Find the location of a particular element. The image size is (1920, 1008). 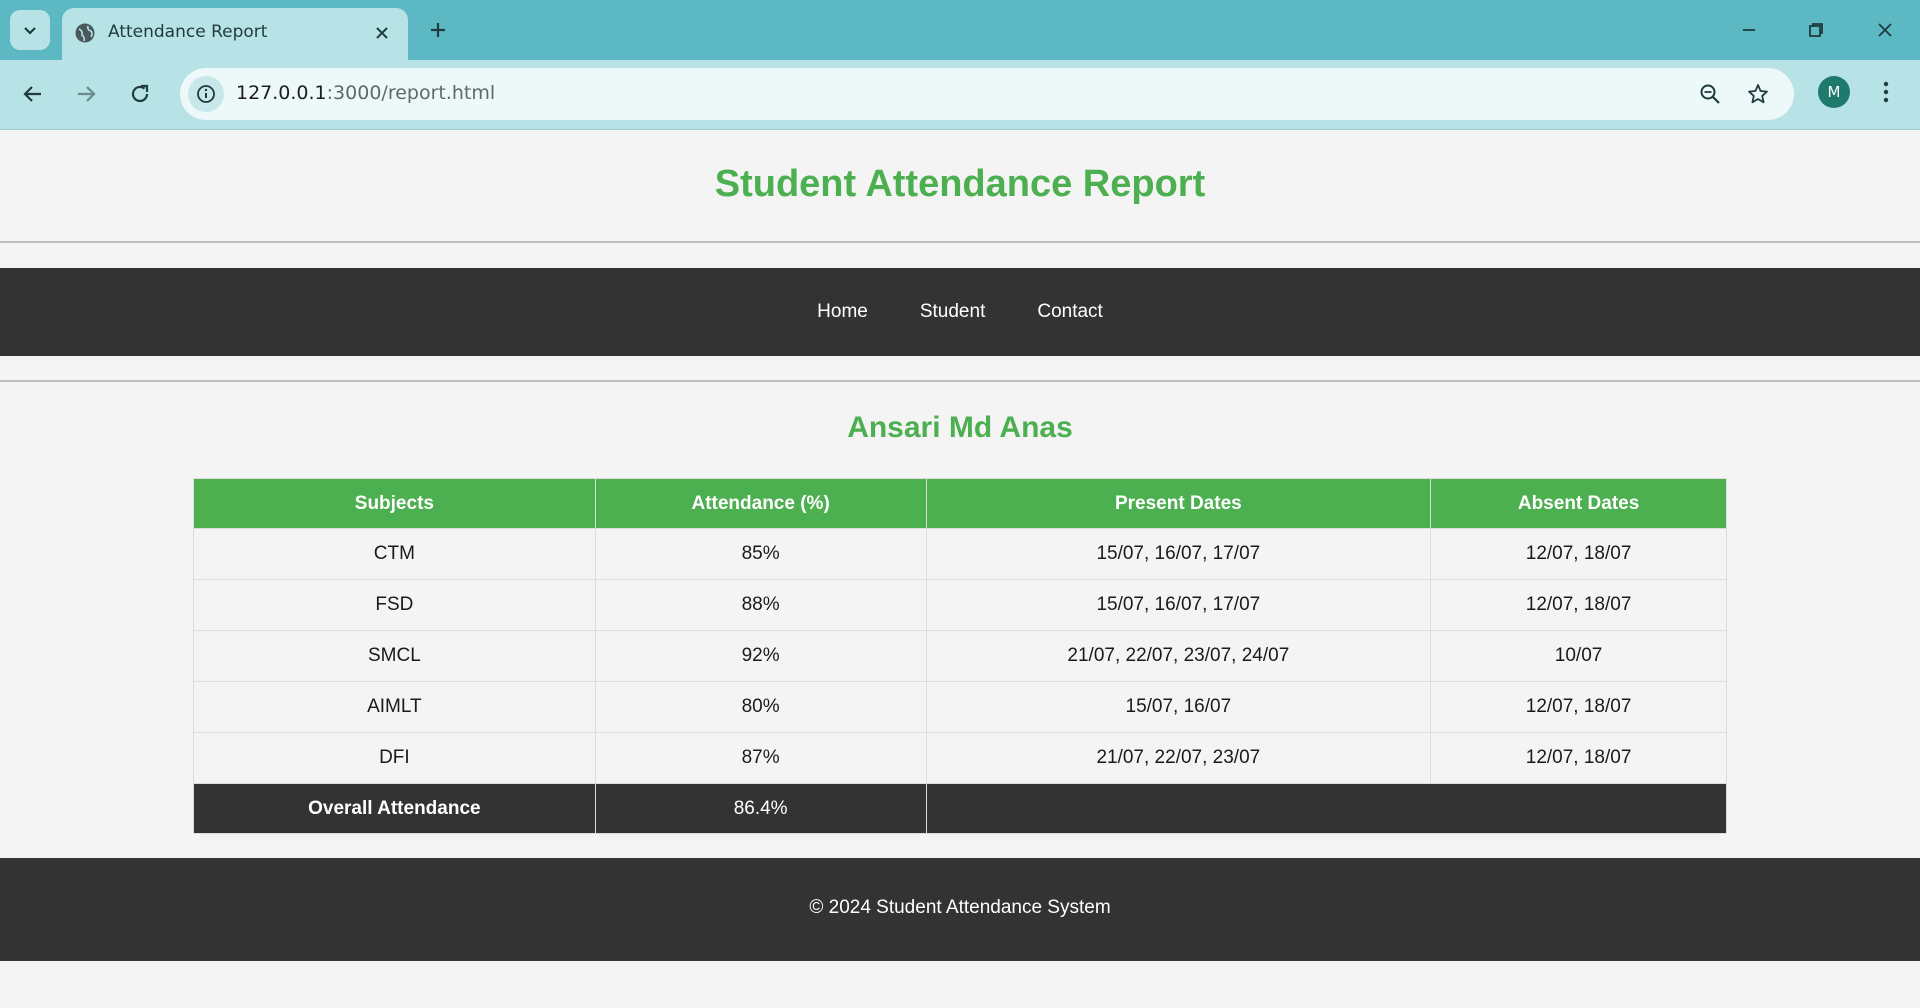

close-window-icon is located at coordinates (1885, 30).